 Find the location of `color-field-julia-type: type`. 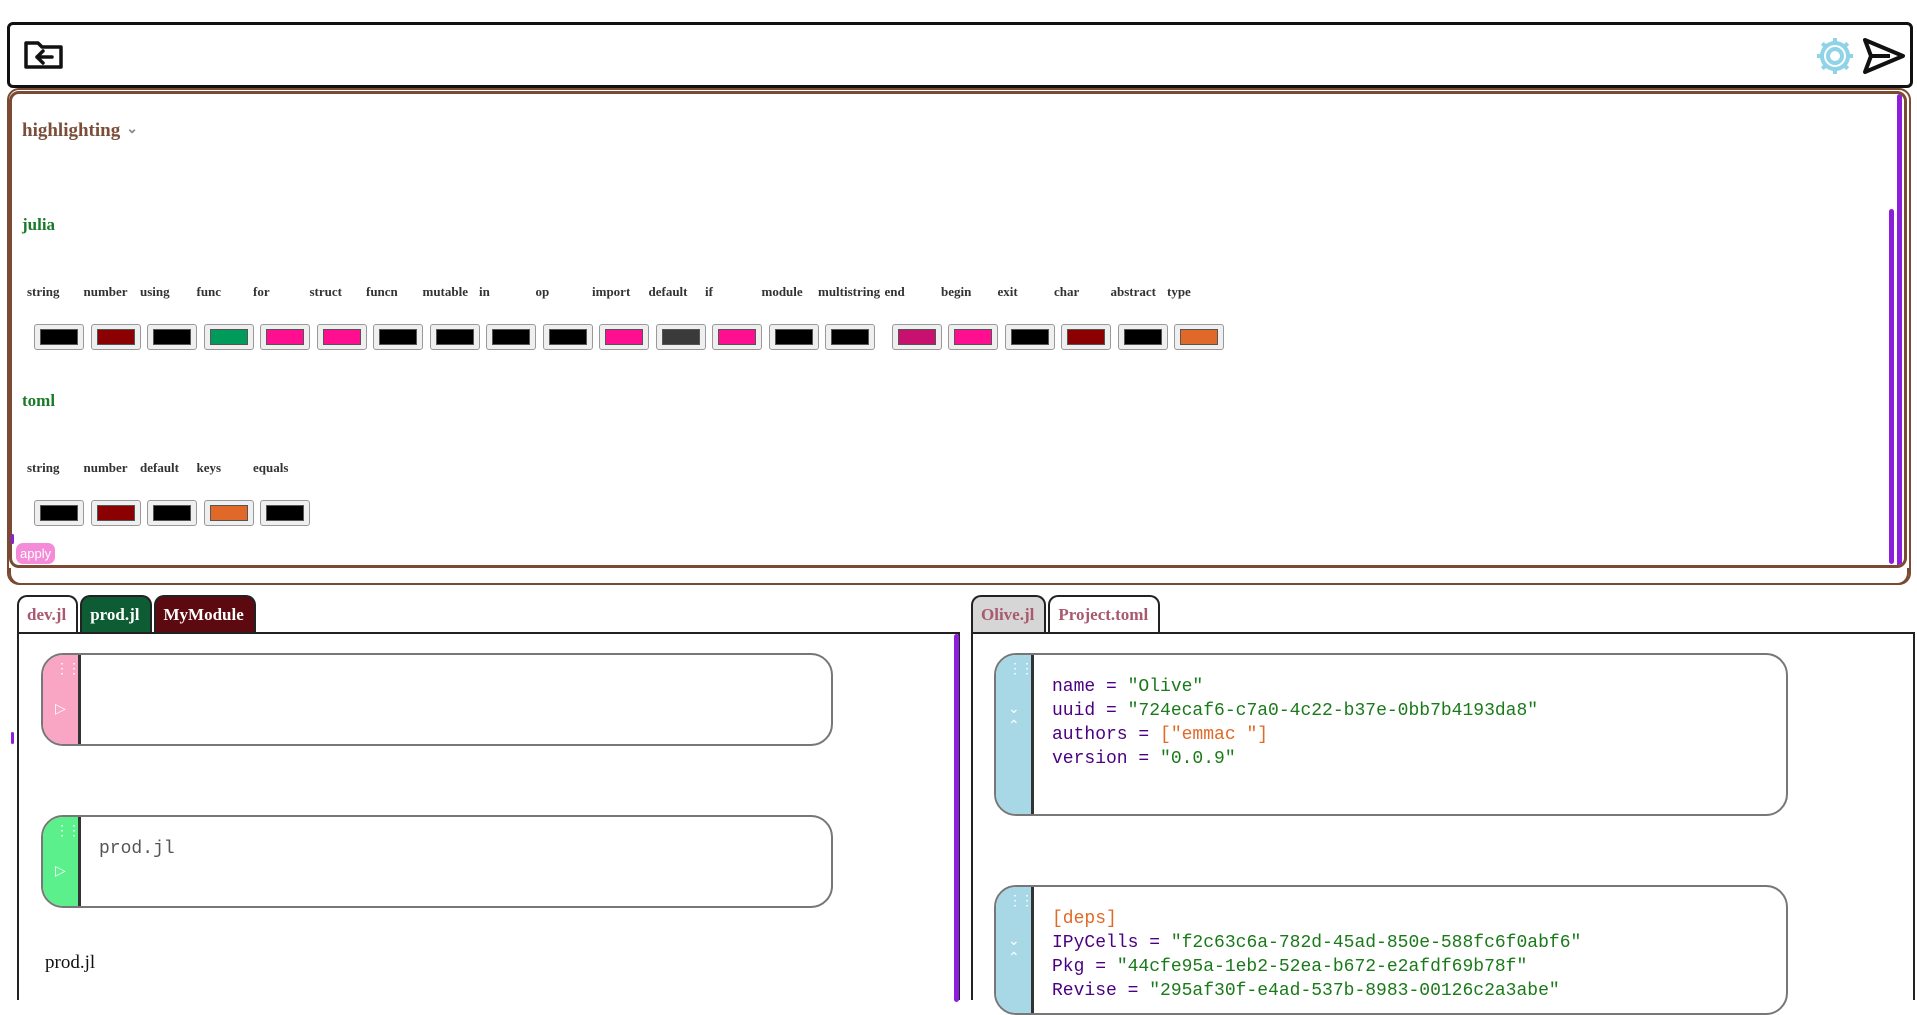

color-field-julia-type: type is located at coordinates (1200, 317).